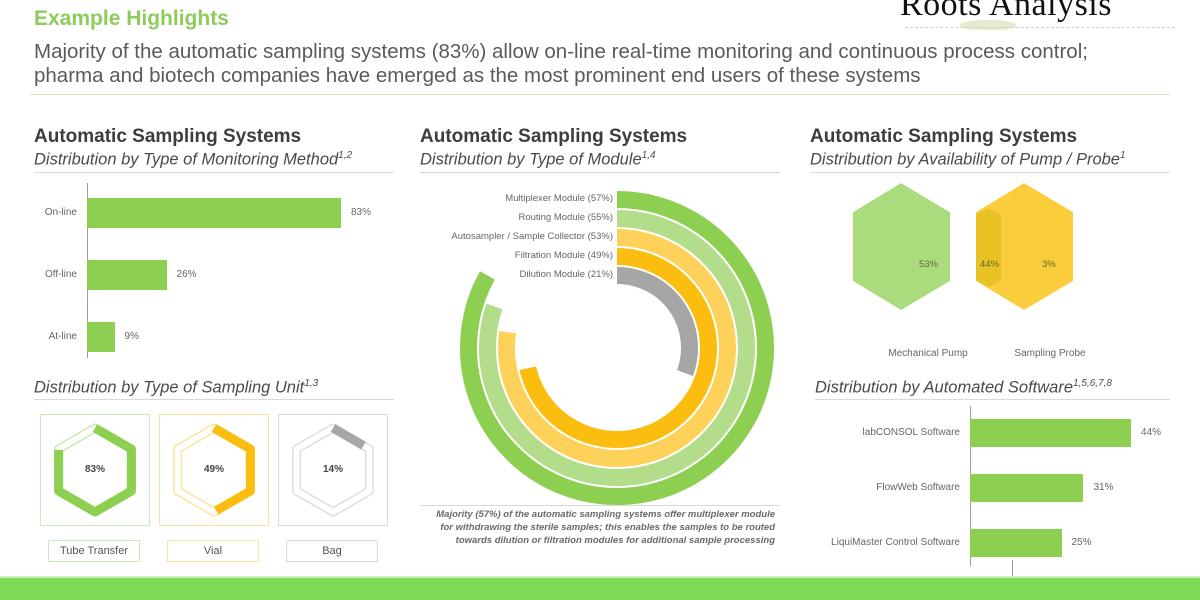  Describe the element at coordinates (60, 212) in the screenshot. I see `monitoring-category-label: On-line` at that location.